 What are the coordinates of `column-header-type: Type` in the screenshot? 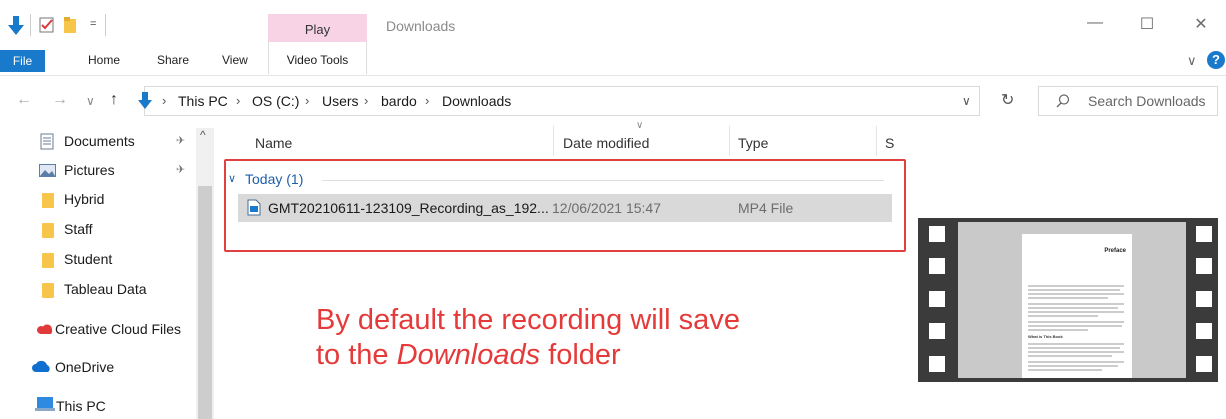 It's located at (753, 143).